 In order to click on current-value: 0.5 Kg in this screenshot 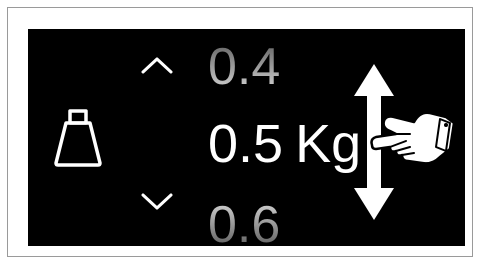, I will do `click(284, 144)`.